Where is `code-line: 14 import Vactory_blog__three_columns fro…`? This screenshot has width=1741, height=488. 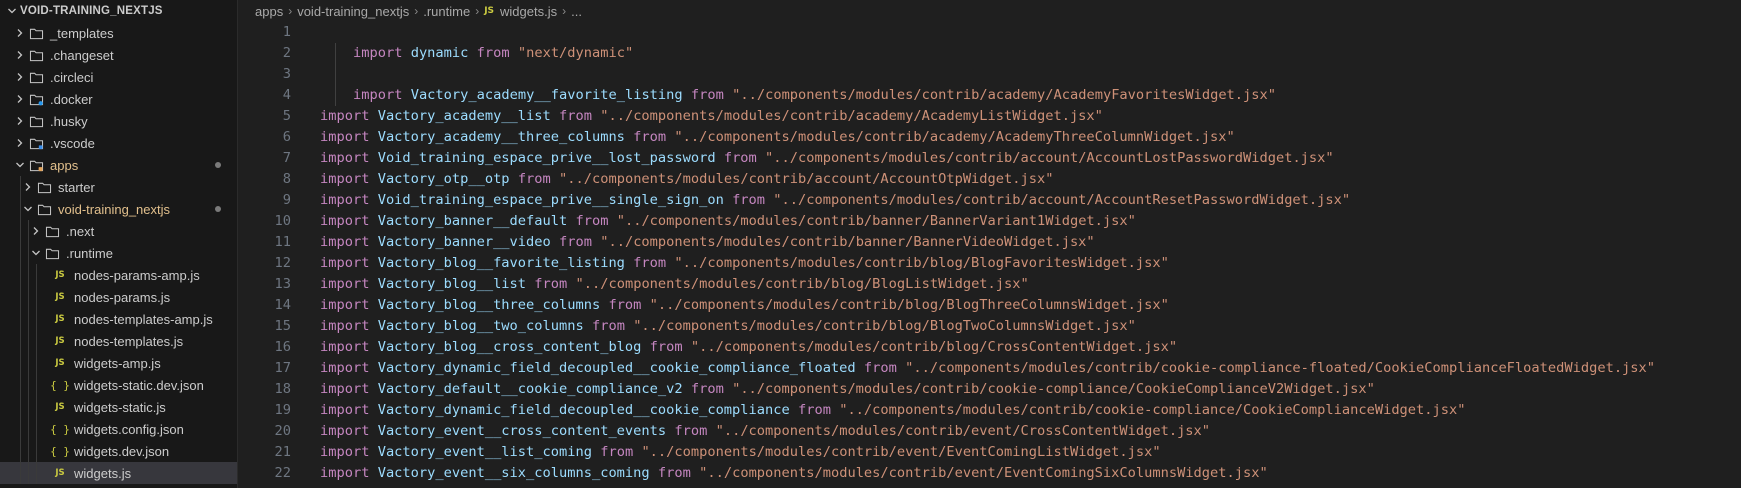 code-line: 14 import Vactory_blog__three_columns fro… is located at coordinates (989, 305).